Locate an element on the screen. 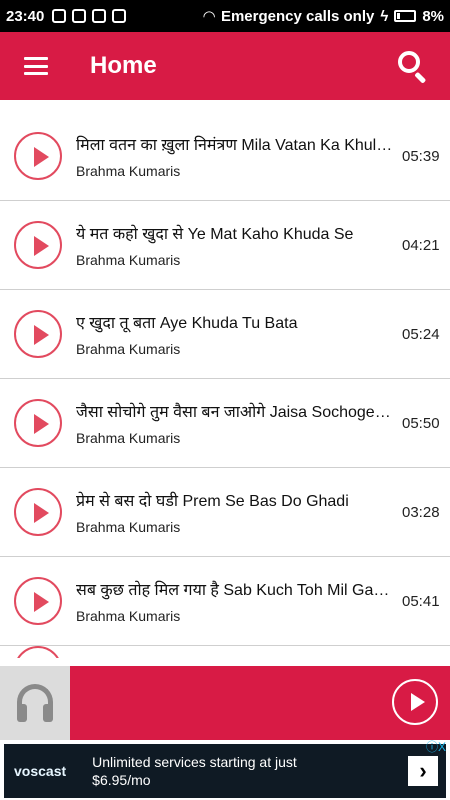 Image resolution: width=450 pixels, height=800 pixels. album-art is located at coordinates (35, 703).